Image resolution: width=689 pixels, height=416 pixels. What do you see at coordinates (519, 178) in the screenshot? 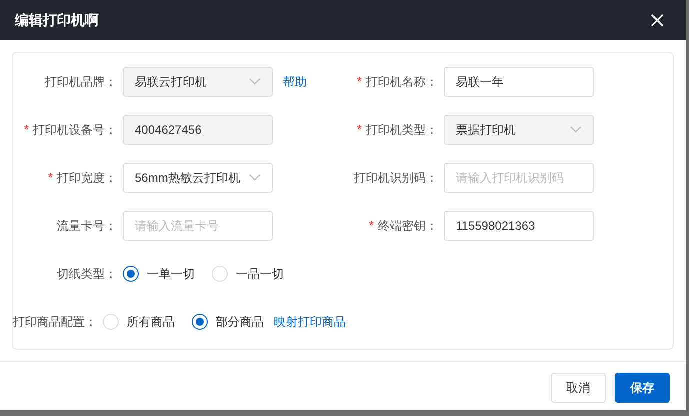
I see `input-field: 请输入打印机识别码` at bounding box center [519, 178].